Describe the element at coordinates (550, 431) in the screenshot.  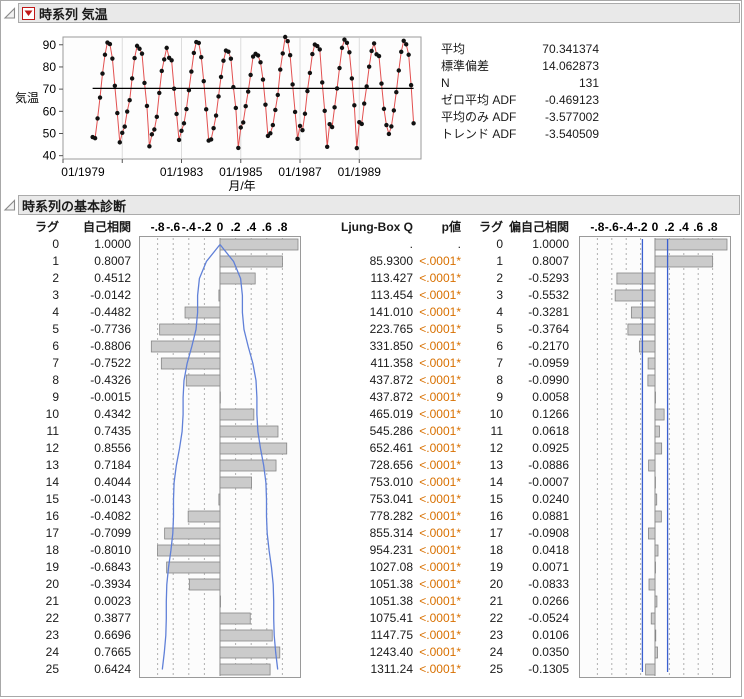
I see `pacf-cell: 0.0618` at that location.